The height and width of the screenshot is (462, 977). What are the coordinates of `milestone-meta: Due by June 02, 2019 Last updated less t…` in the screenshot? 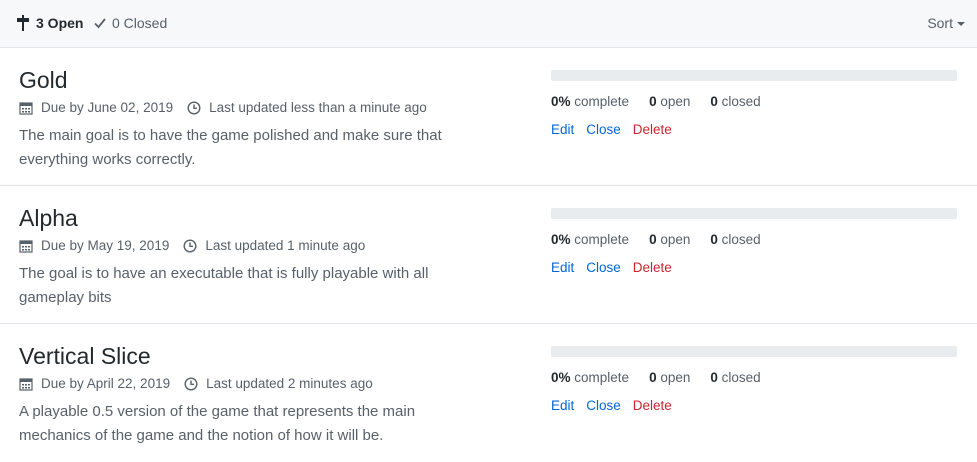 It's located at (223, 107).